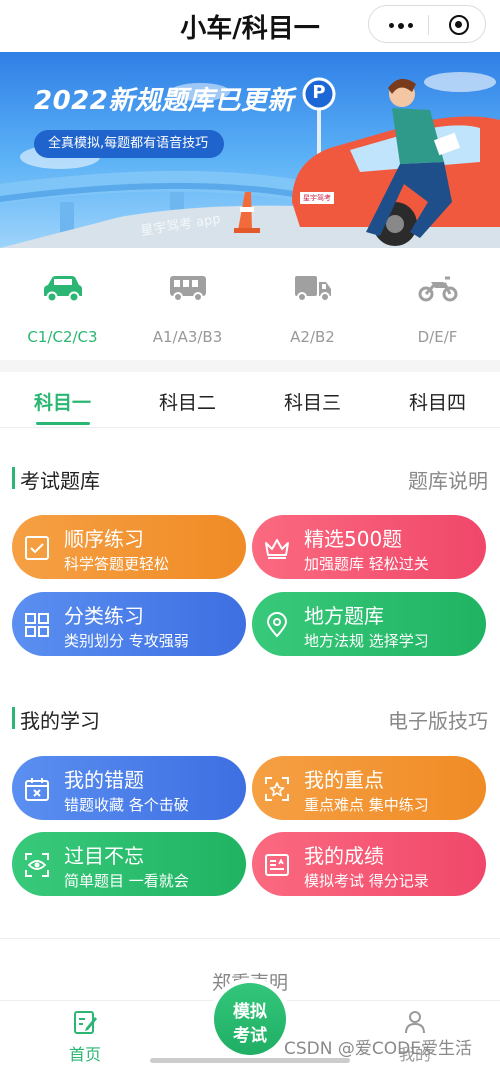 This screenshot has height=1065, width=500. I want to click on tab-subject-four: 科目四, so click(437, 401).